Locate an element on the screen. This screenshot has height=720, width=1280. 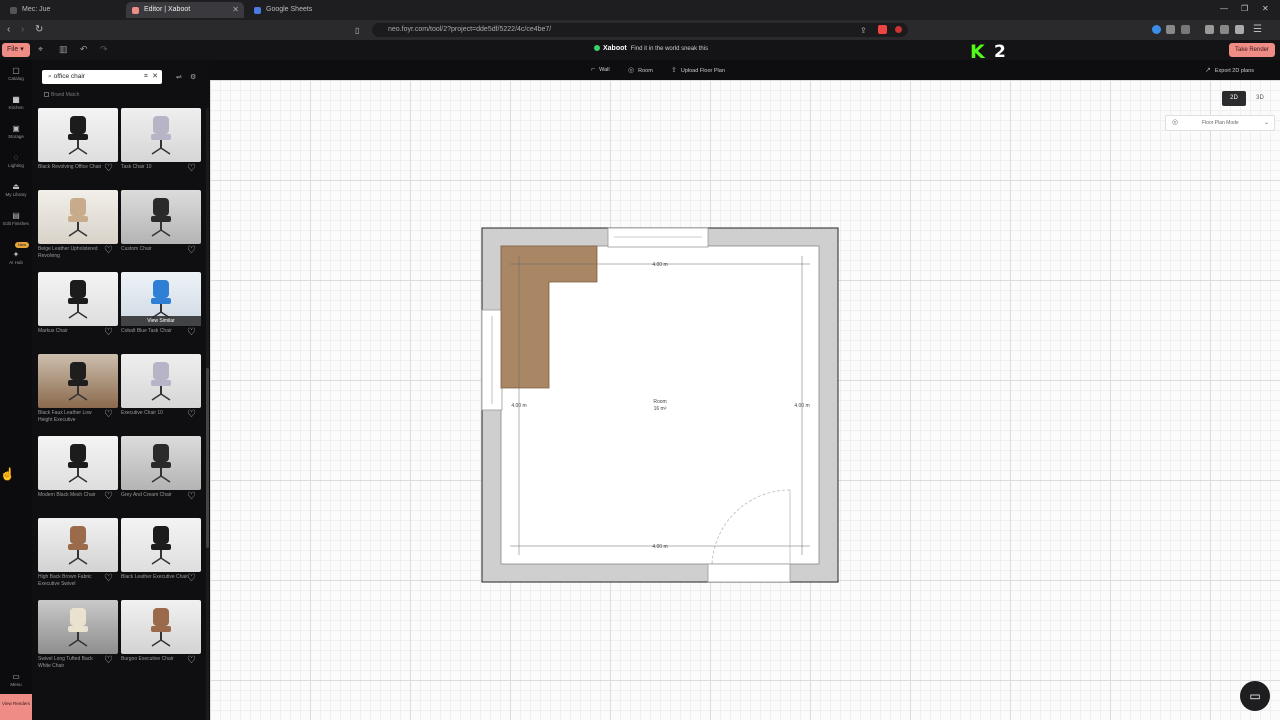
new-badge: New is located at coordinates (22, 245).